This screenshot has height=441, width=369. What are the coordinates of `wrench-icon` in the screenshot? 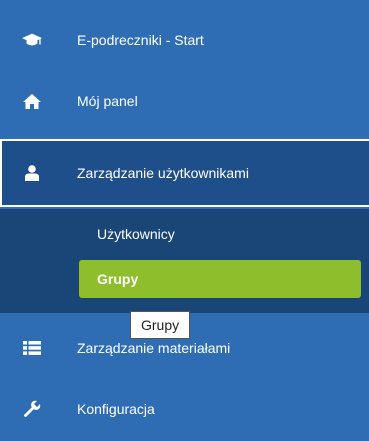 It's located at (32, 409).